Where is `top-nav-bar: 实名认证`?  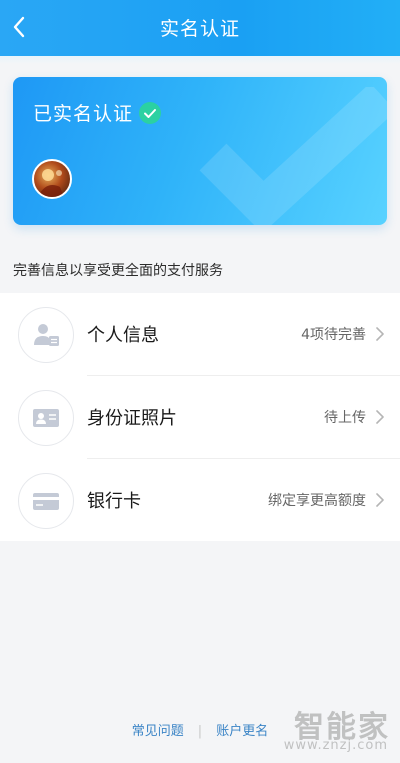
top-nav-bar: 实名认证 is located at coordinates (200, 28).